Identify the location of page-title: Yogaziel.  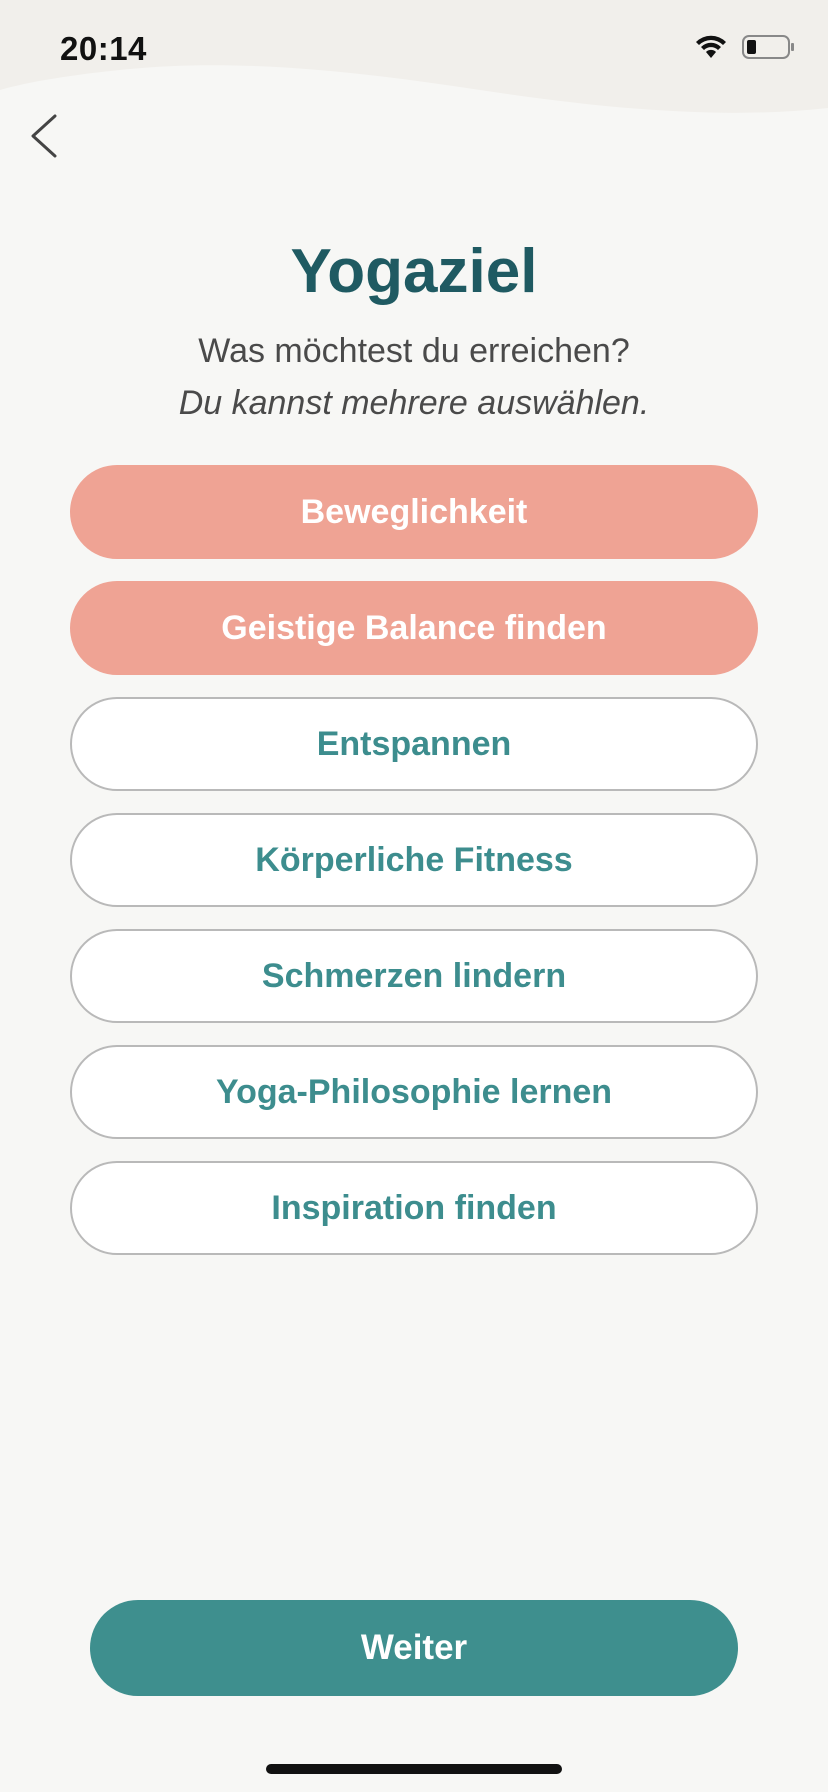
(414, 271).